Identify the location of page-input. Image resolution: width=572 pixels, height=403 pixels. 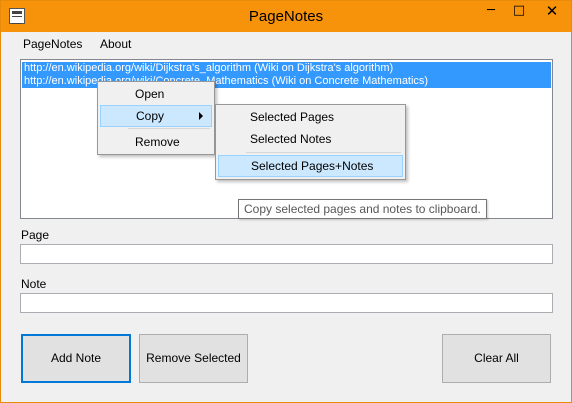
(286, 254).